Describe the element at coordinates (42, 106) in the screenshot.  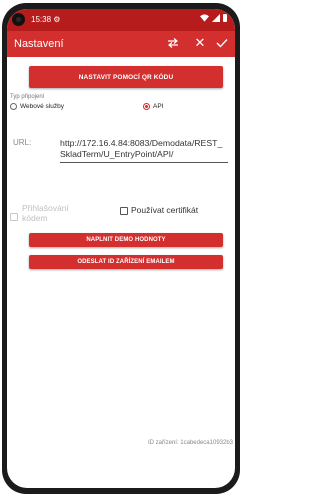
I see `radio-web-services-label: Webové služby` at that location.